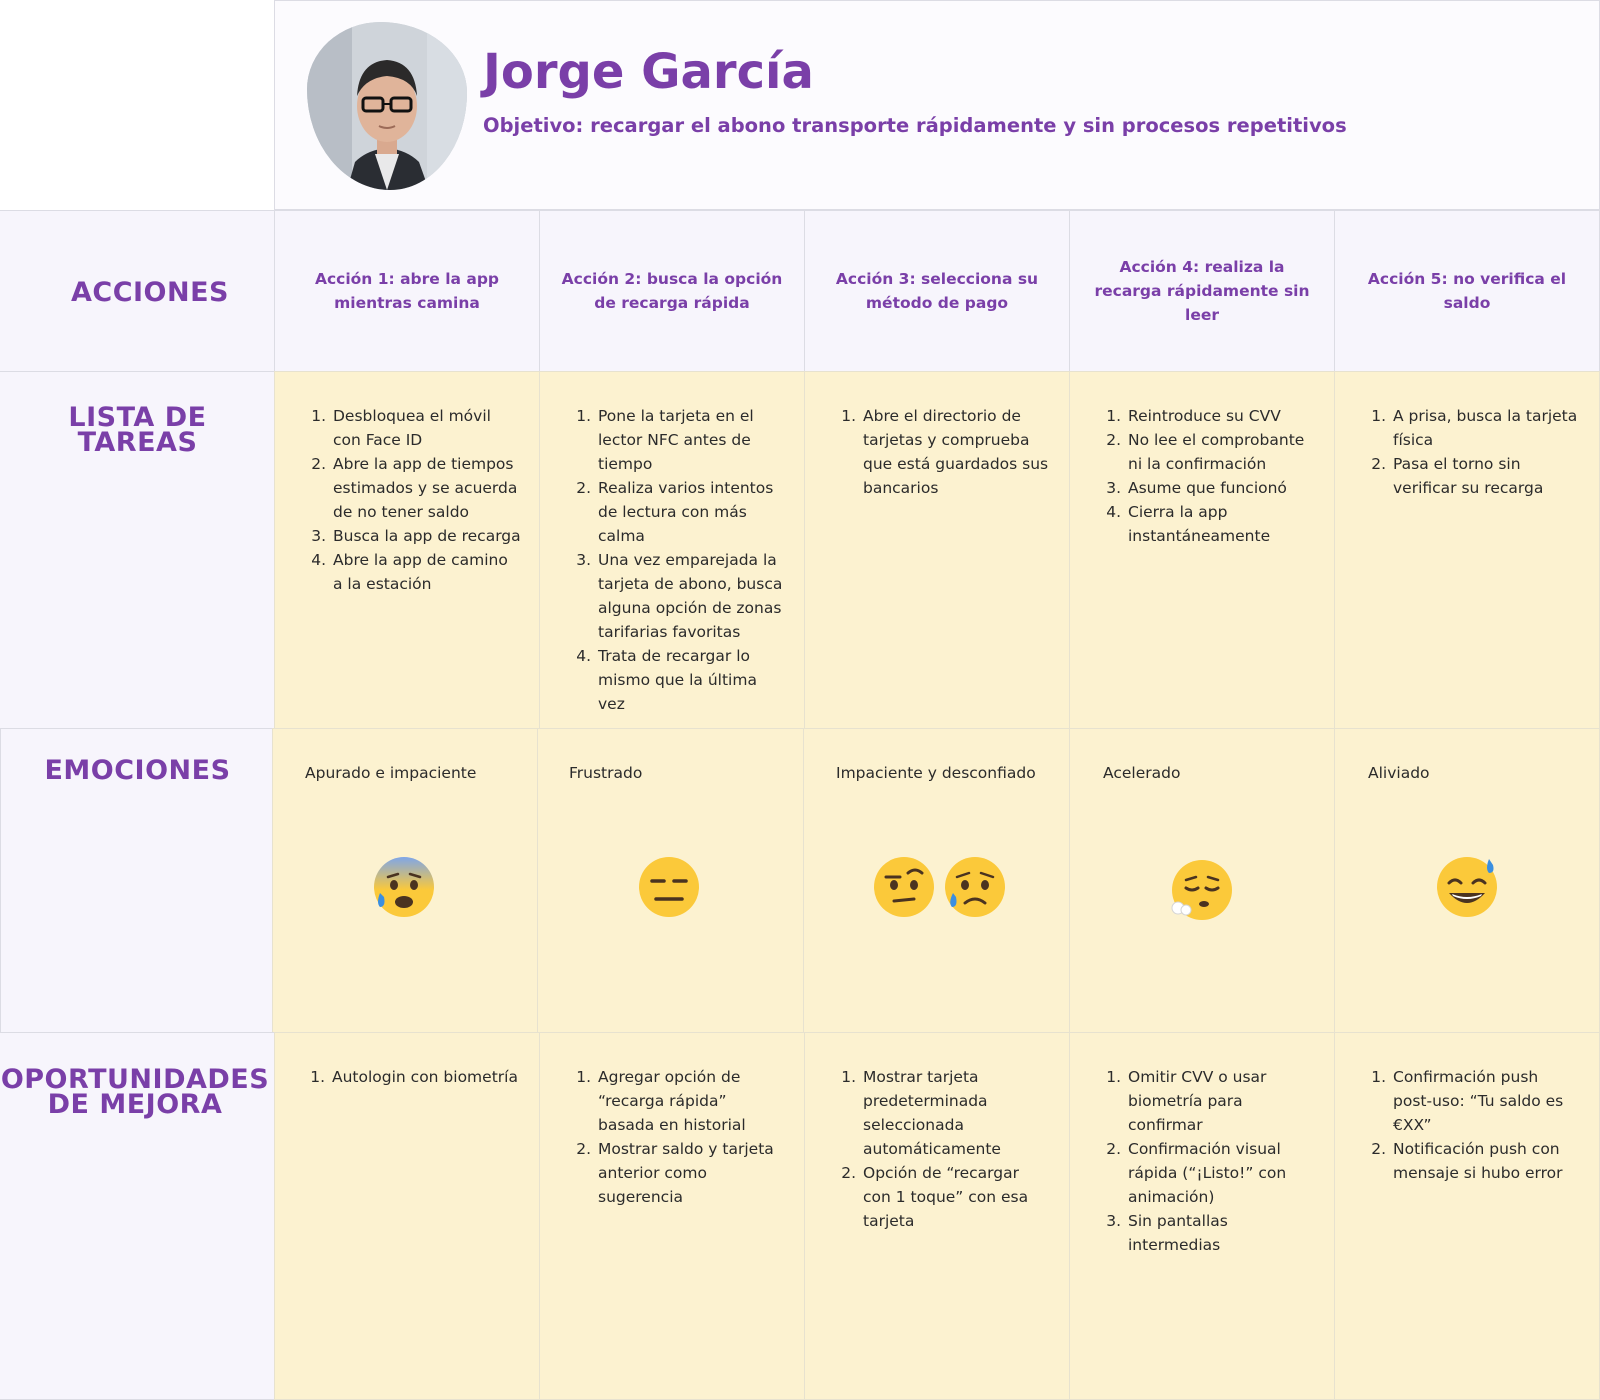 The height and width of the screenshot is (1400, 1600). Describe the element at coordinates (904, 887) in the screenshot. I see `raised-eyebrow-face-icon` at that location.